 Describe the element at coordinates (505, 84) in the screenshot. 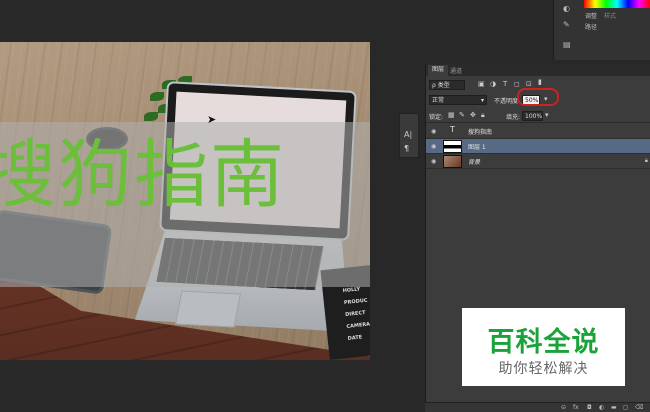

I see `type-filter-icon: T` at that location.